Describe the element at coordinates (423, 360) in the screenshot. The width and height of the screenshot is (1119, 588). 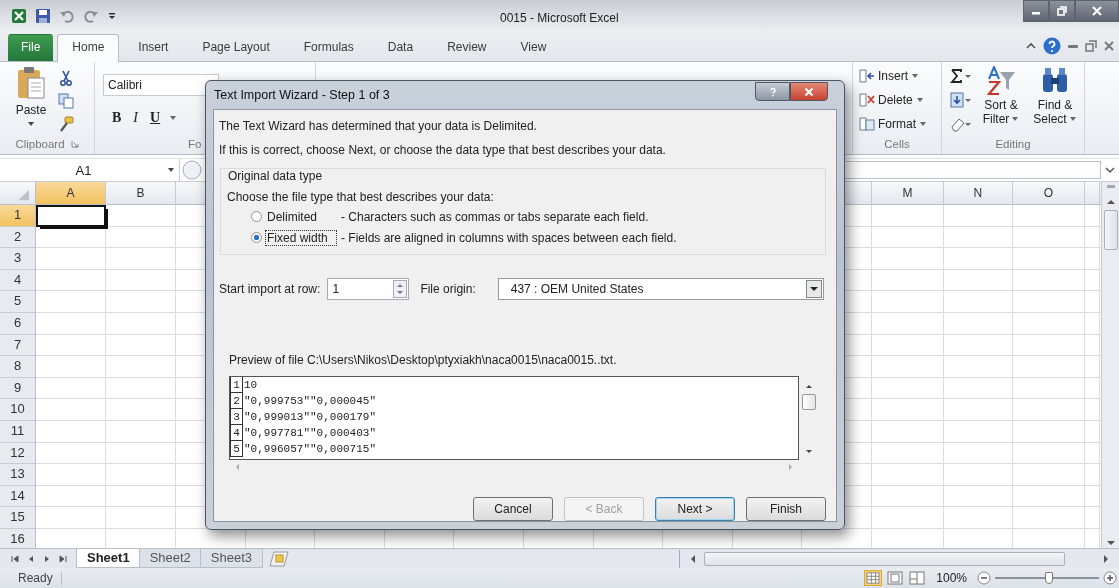
I see `preview-label: Preview of file C:\Users\Nikos\Desktop\ptyxiakh\naca0015\naca0015..txt.` at that location.